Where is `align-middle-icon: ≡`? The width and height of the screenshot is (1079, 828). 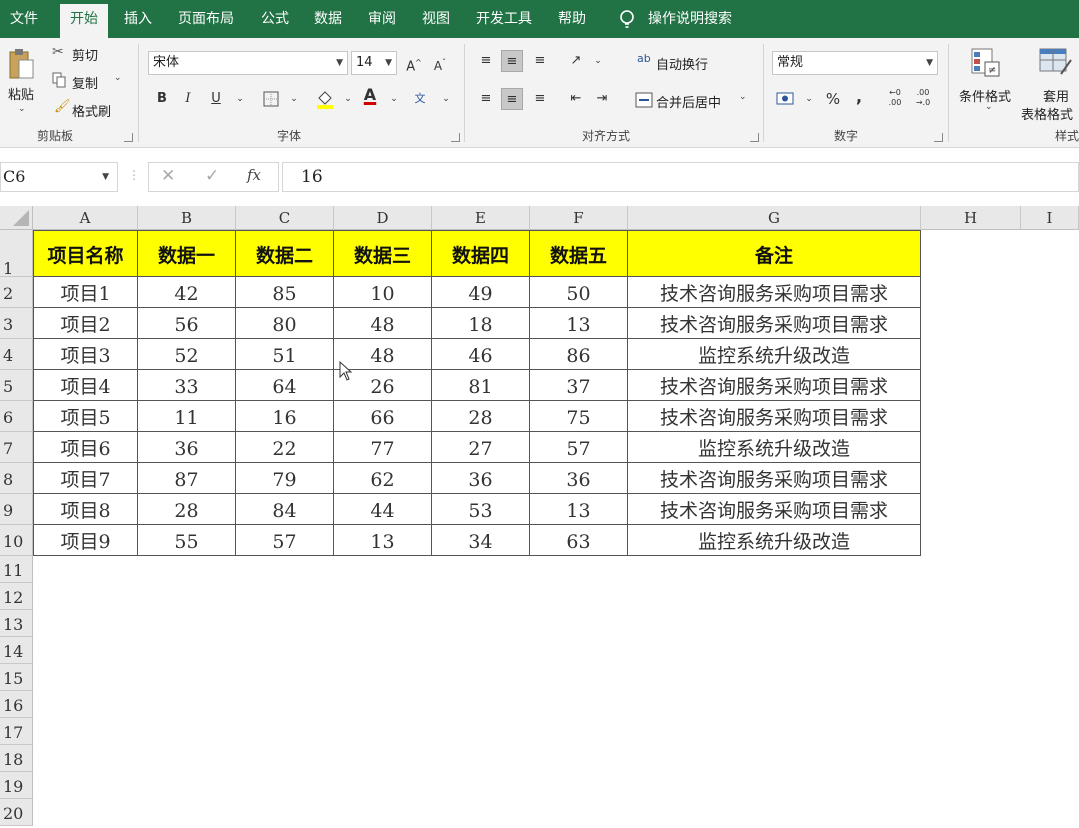
align-middle-icon: ≡ is located at coordinates (512, 61).